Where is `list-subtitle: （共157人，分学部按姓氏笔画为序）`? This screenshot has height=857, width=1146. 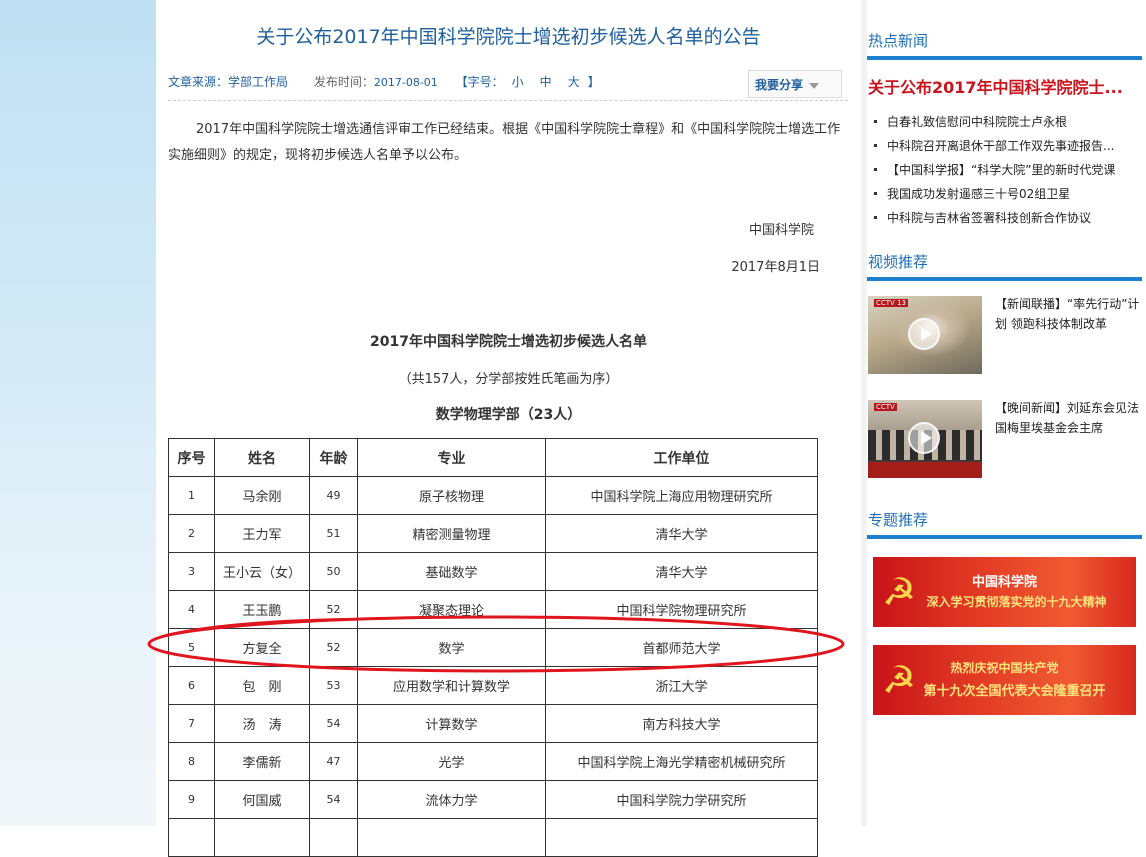 list-subtitle: （共157人，分学部按姓氏笔画为序） is located at coordinates (508, 379).